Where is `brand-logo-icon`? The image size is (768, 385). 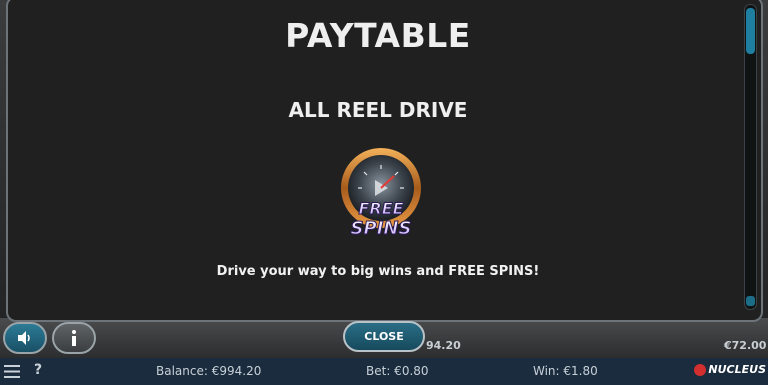
brand-logo-icon is located at coordinates (700, 369).